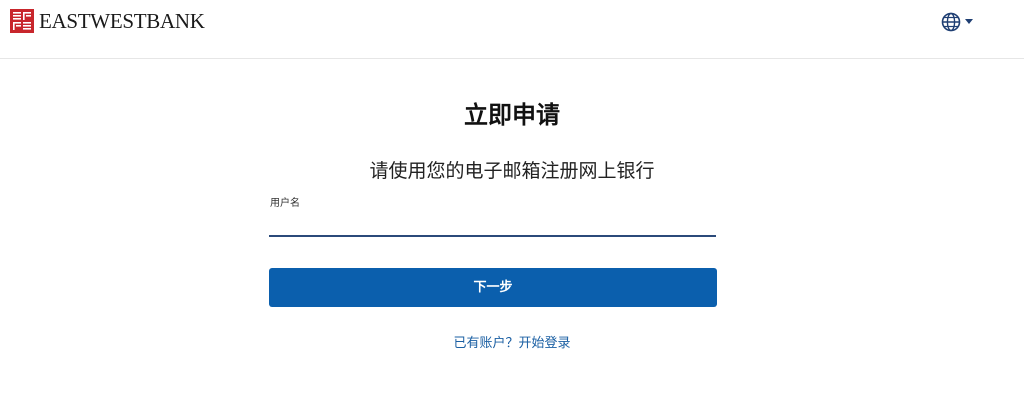 This screenshot has width=1024, height=393. What do you see at coordinates (969, 21) in the screenshot?
I see `caret-down-icon` at bounding box center [969, 21].